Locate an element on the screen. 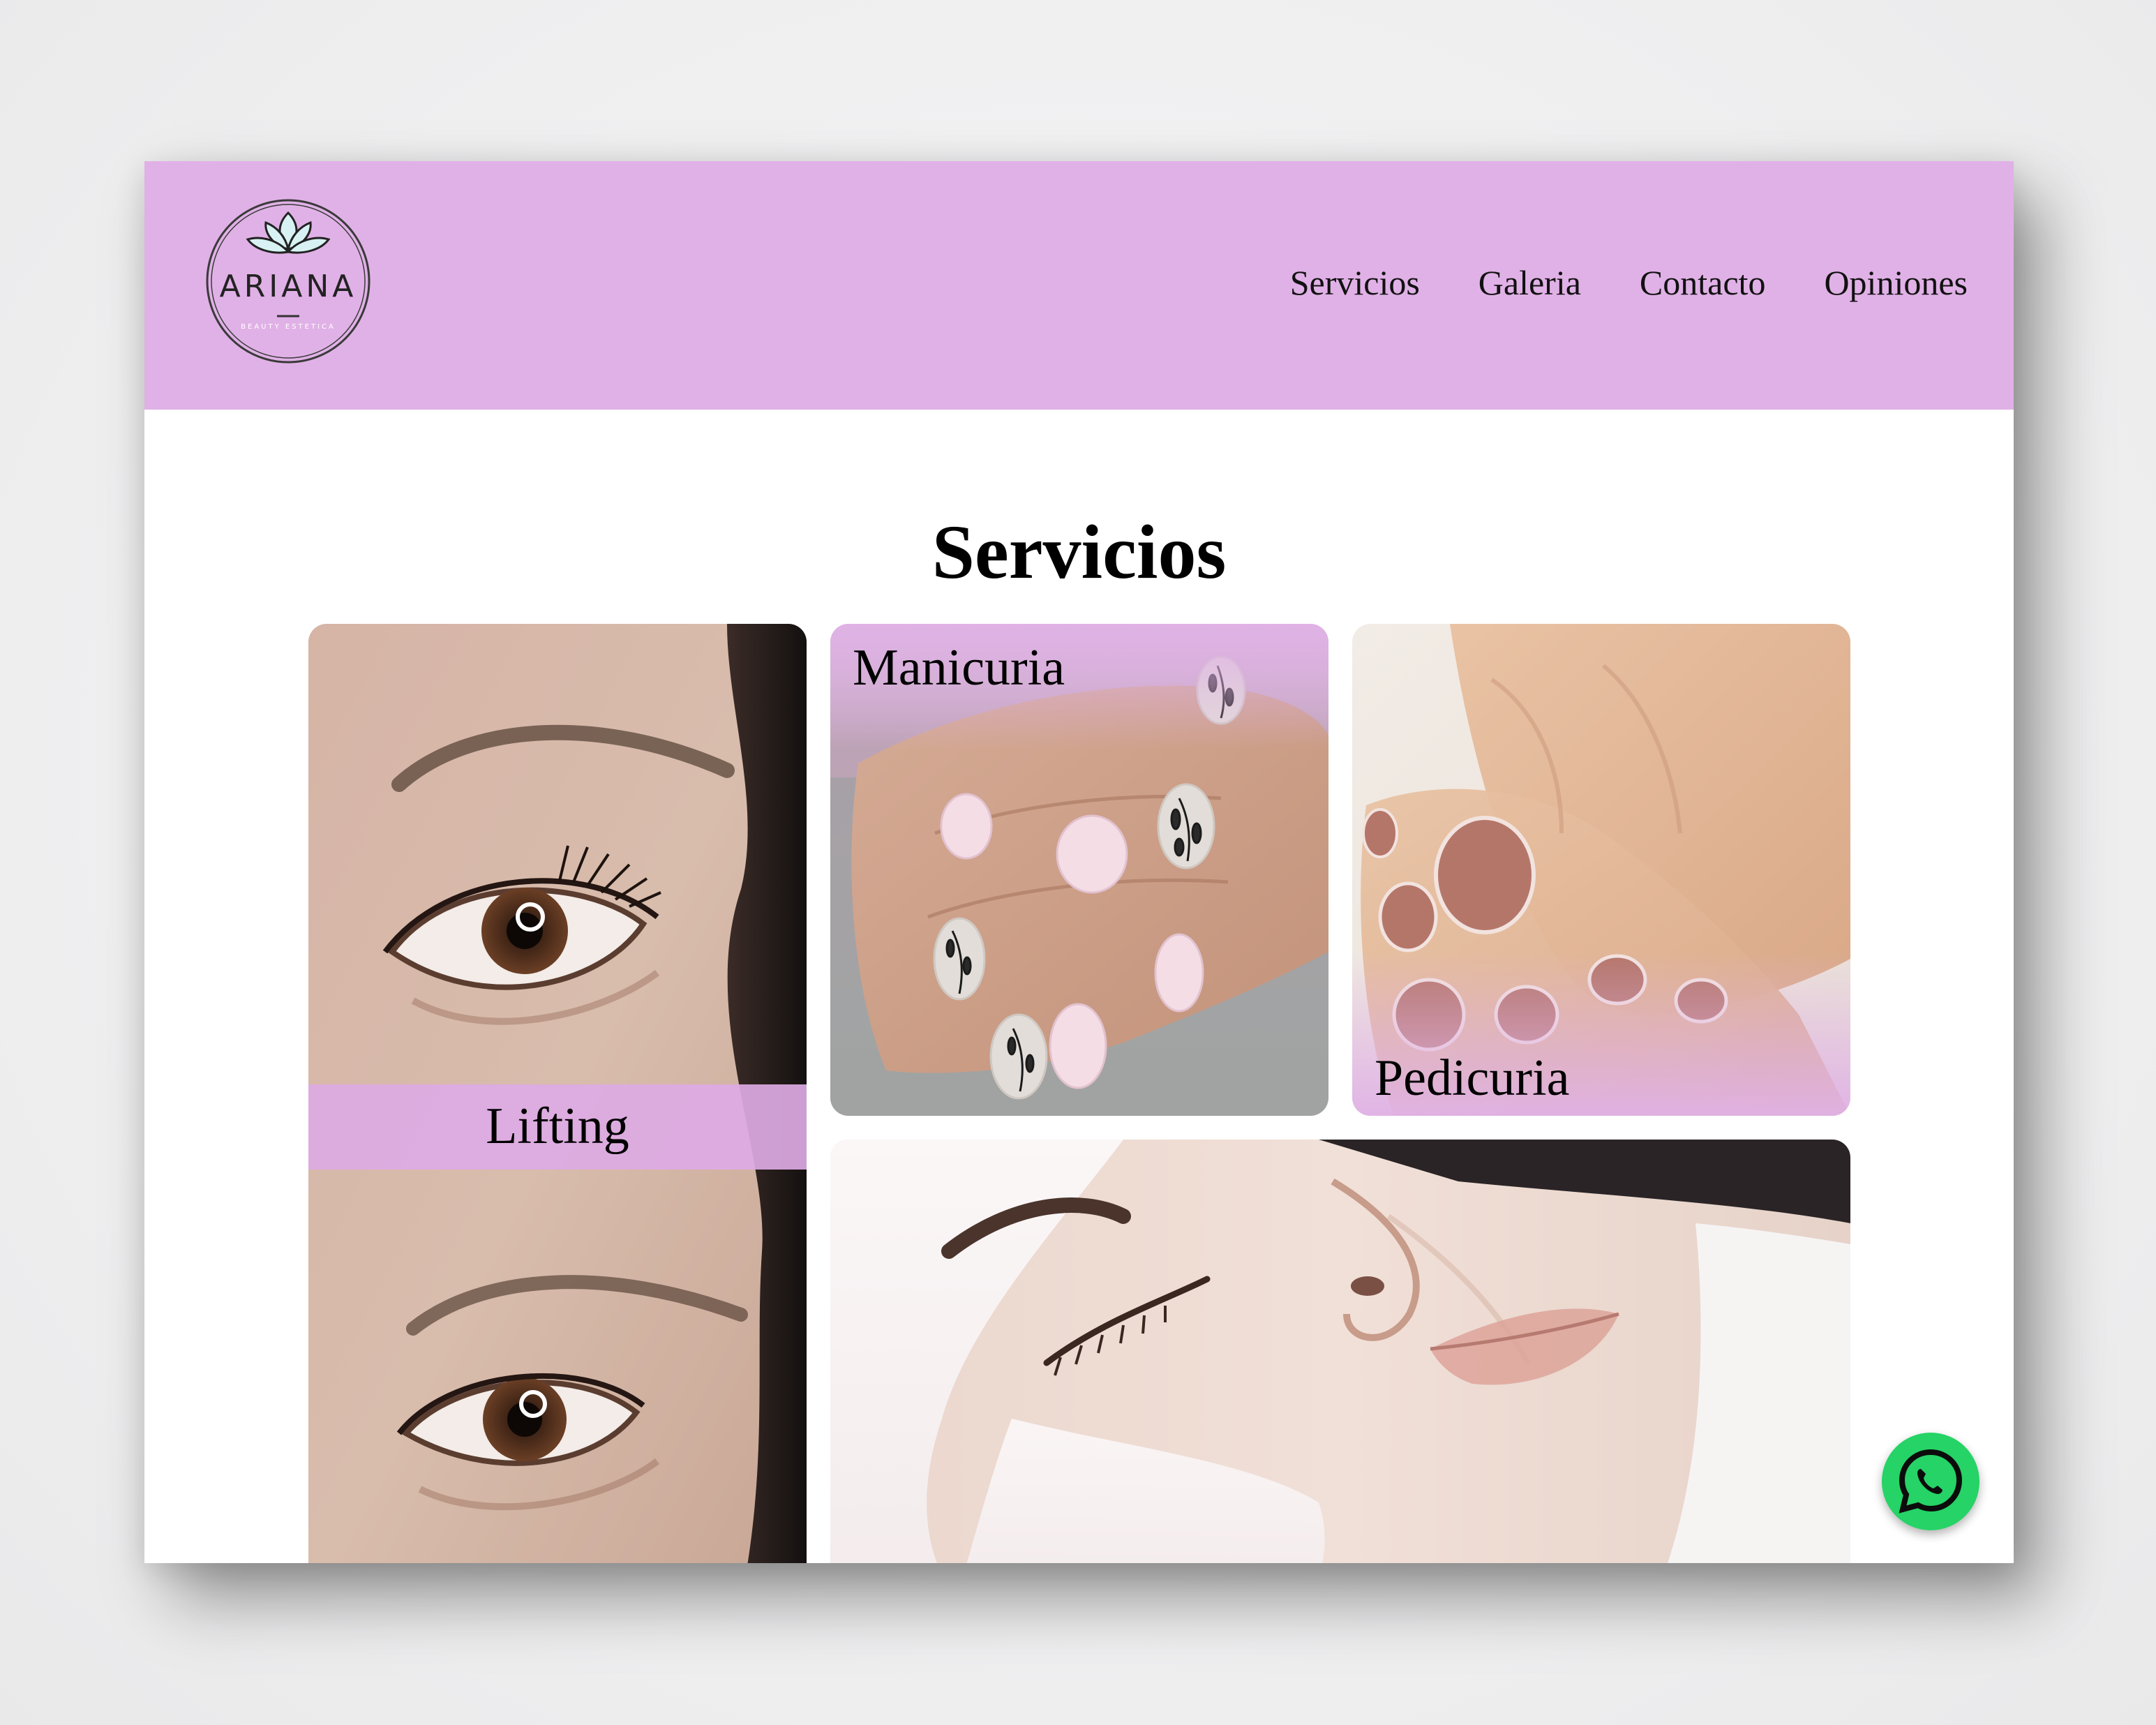 This screenshot has height=1725, width=2156. pedicuria-photo is located at coordinates (1601, 870).